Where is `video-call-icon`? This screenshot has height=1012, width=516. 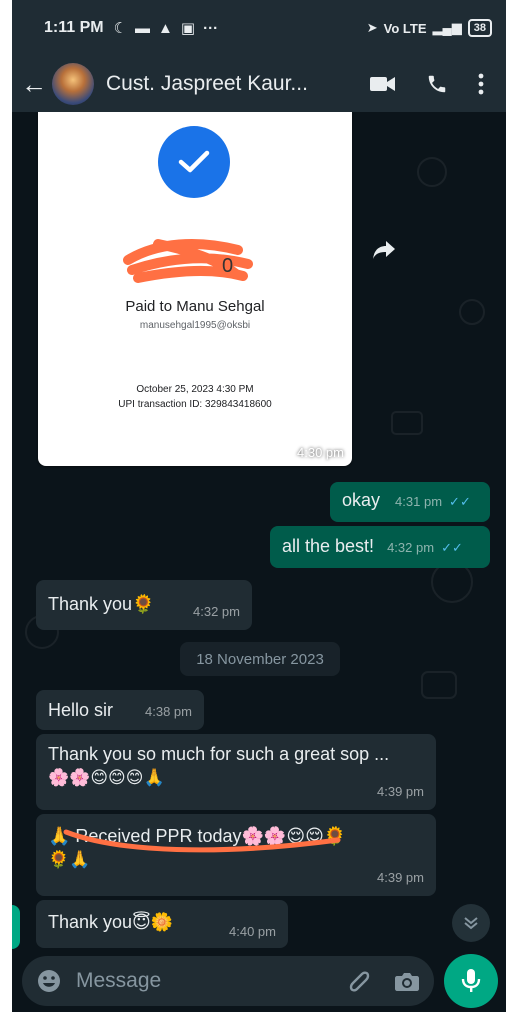 video-call-icon is located at coordinates (383, 84).